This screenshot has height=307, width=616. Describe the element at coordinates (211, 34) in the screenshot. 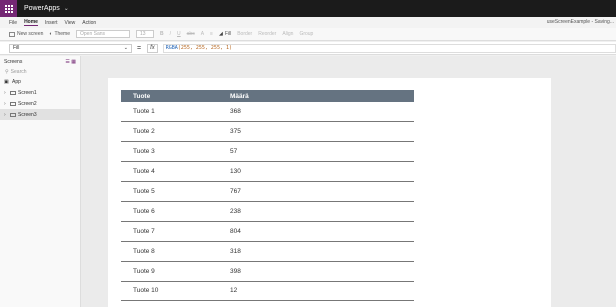

I see `text-align-button: ≡` at that location.